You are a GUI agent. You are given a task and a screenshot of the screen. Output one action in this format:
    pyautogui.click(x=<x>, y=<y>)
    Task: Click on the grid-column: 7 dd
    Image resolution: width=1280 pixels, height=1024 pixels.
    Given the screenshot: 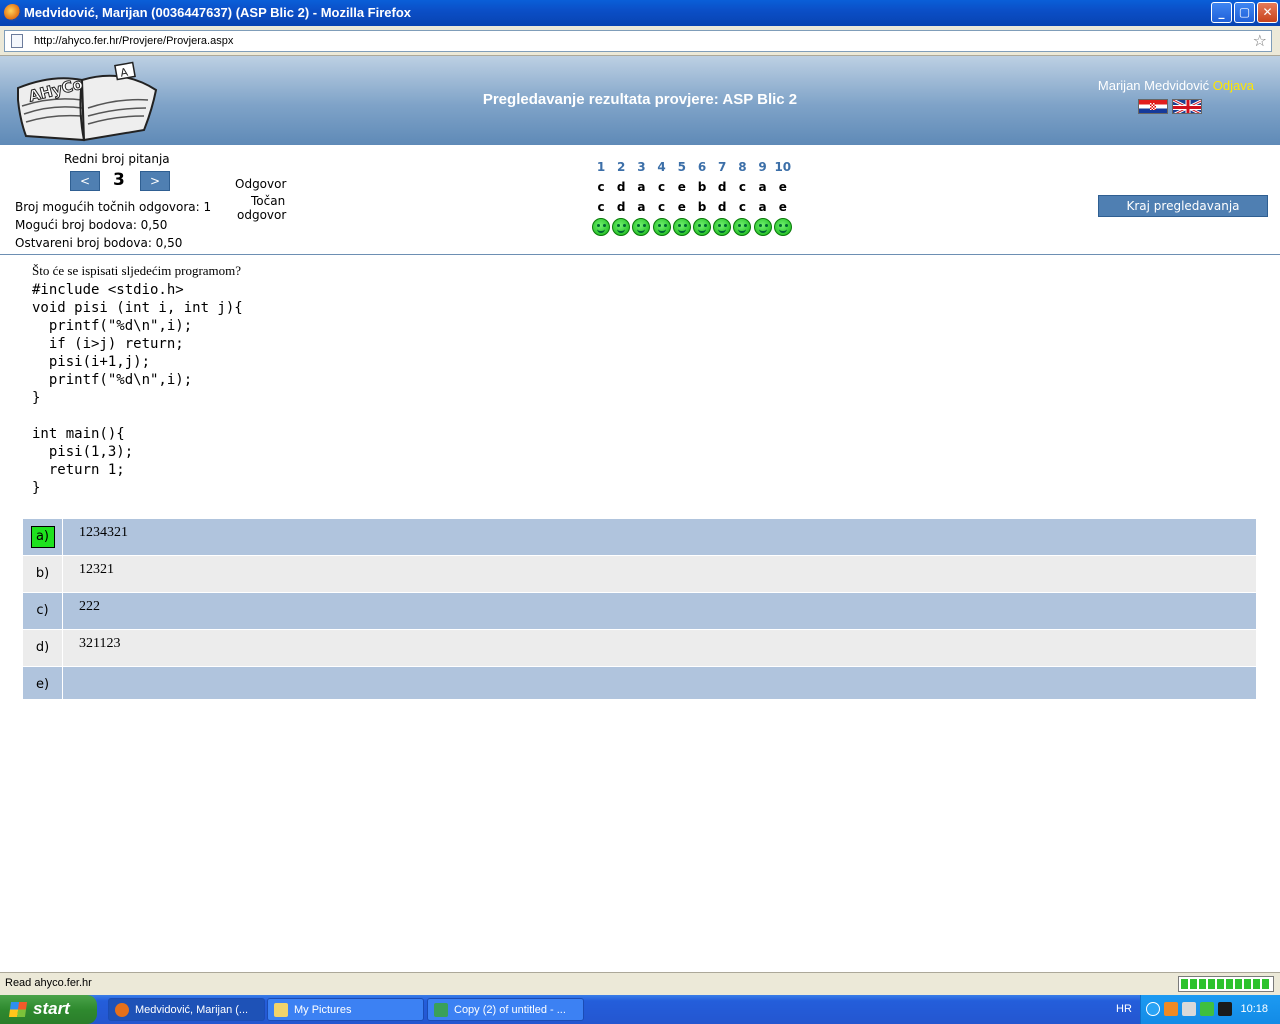 What is the action you would take?
    pyautogui.click(x=722, y=200)
    